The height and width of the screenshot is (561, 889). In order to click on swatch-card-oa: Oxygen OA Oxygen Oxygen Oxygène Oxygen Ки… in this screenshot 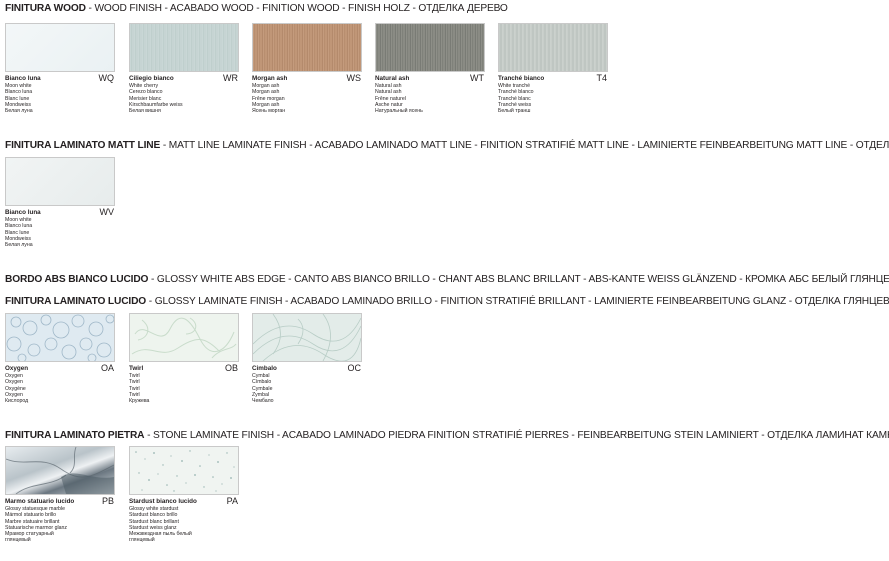, I will do `click(60, 358)`.